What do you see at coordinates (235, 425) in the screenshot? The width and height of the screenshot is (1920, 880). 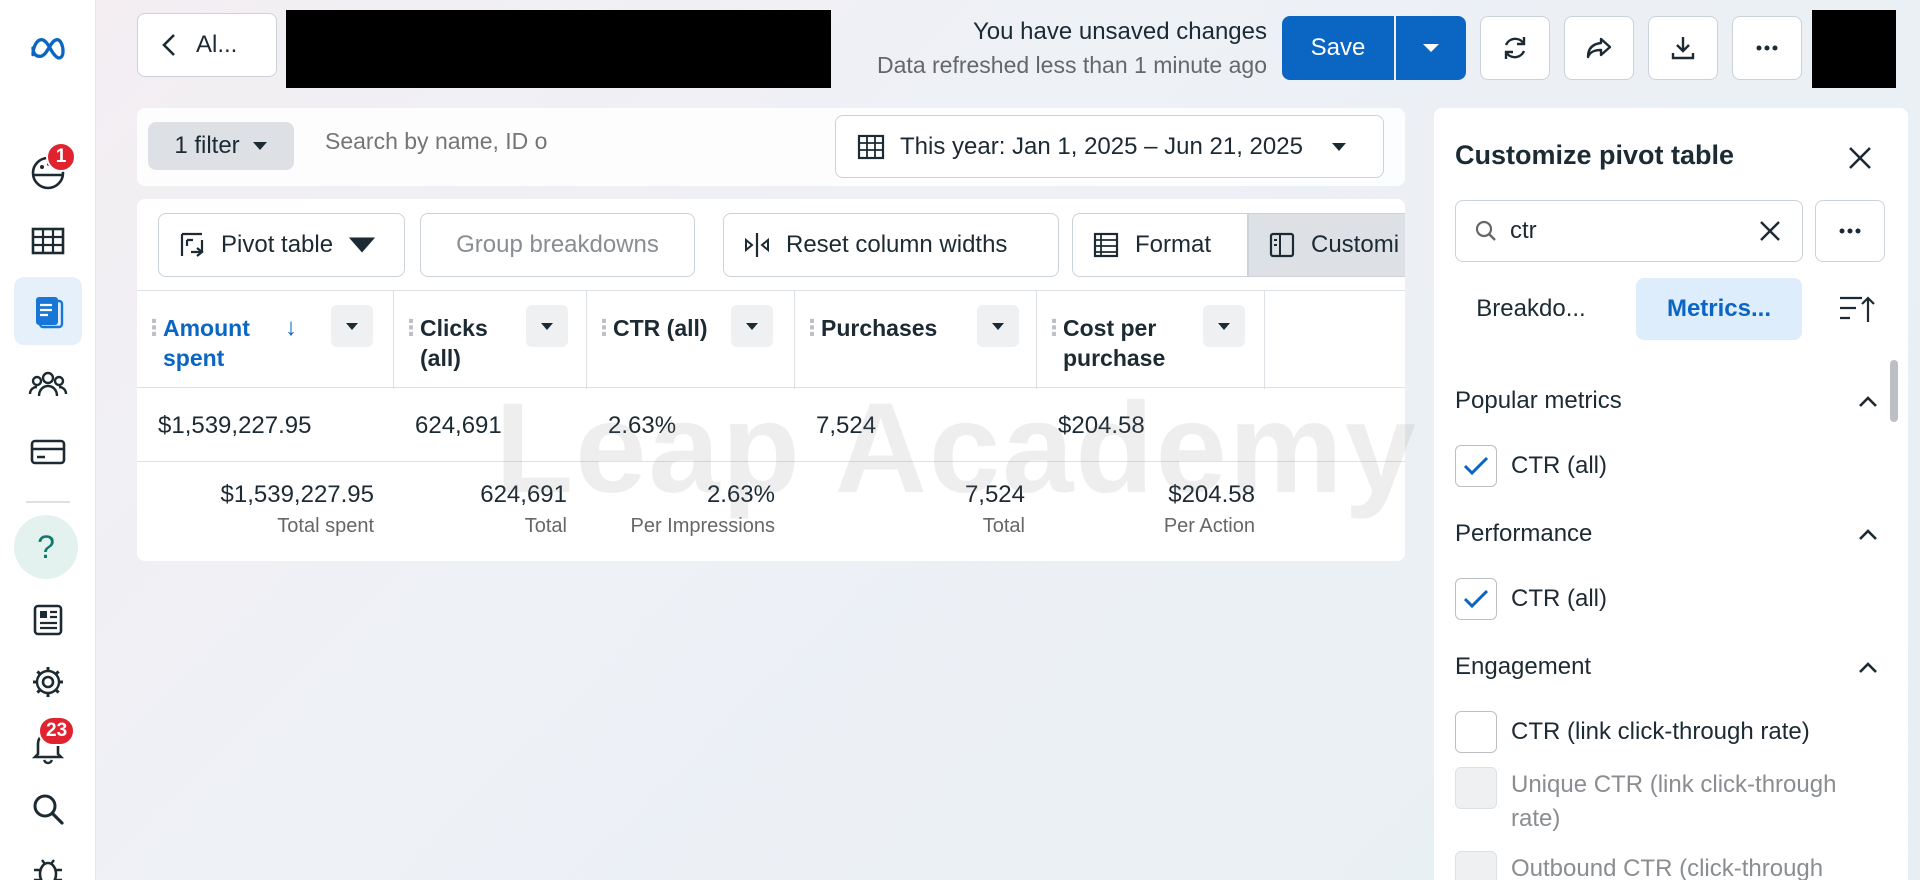 I see `cell-amount-spent: $1,539,227.95` at bounding box center [235, 425].